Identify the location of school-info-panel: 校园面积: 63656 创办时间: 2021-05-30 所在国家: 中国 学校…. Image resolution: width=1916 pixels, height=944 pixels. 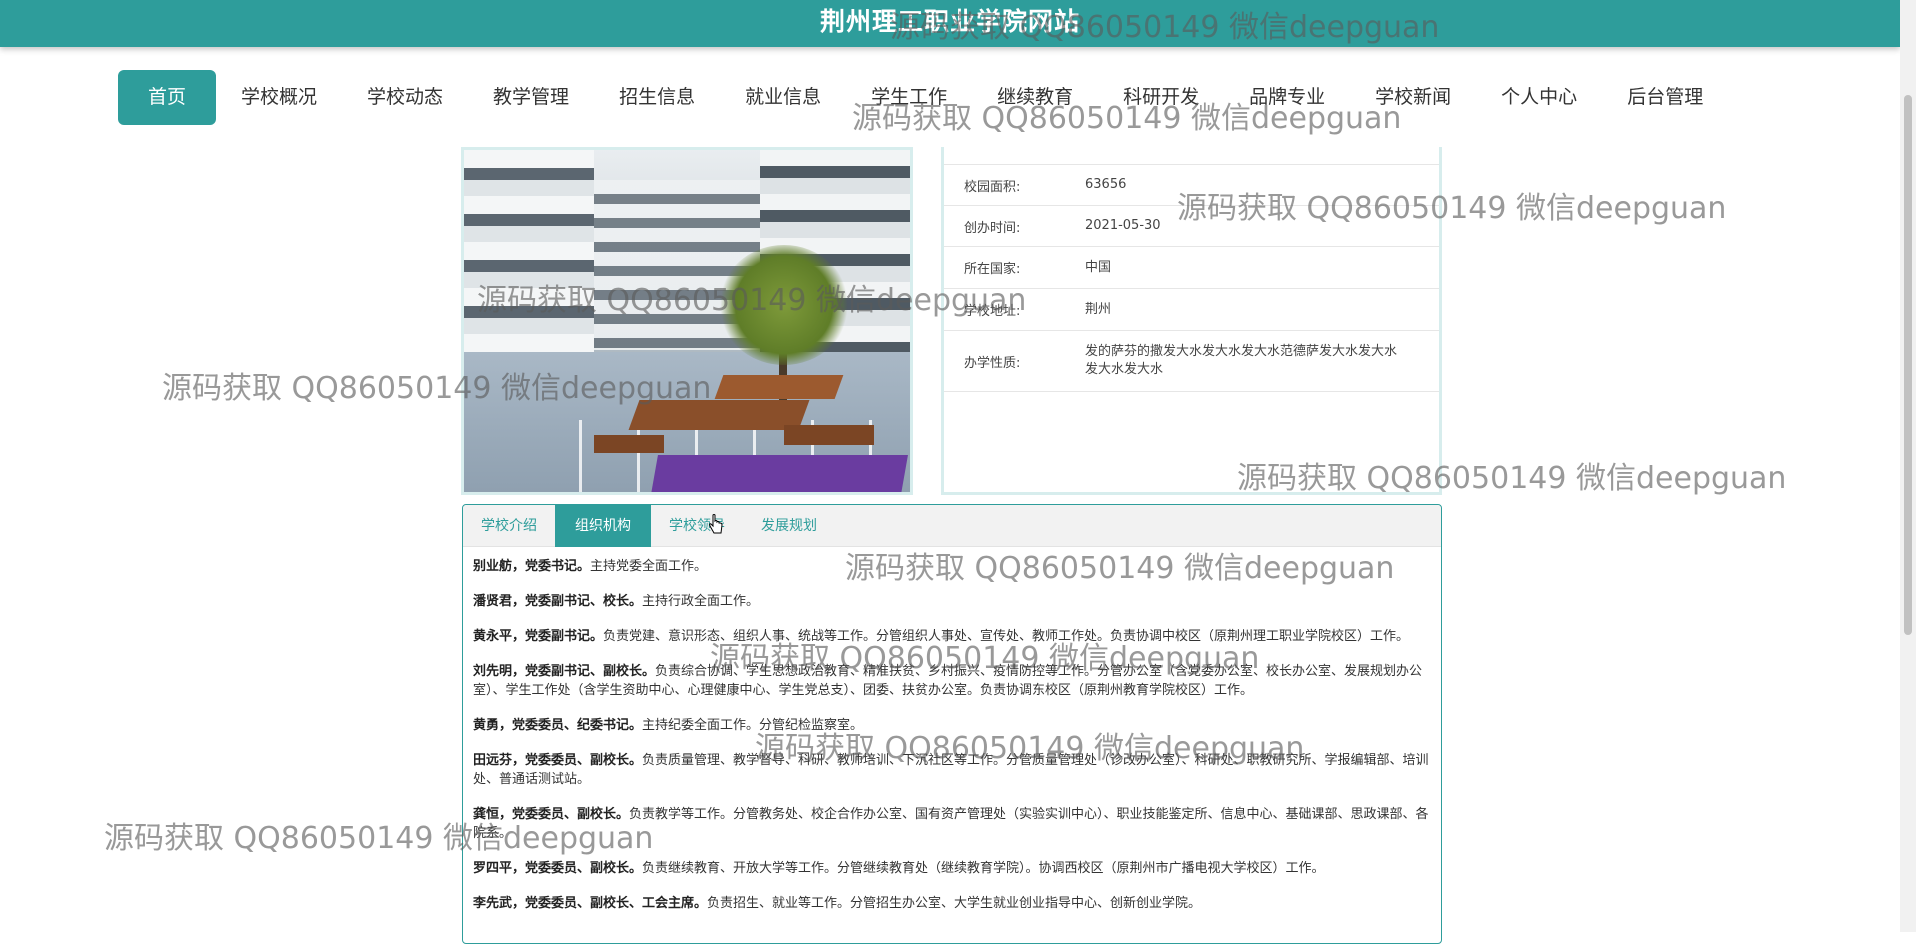
(1191, 321).